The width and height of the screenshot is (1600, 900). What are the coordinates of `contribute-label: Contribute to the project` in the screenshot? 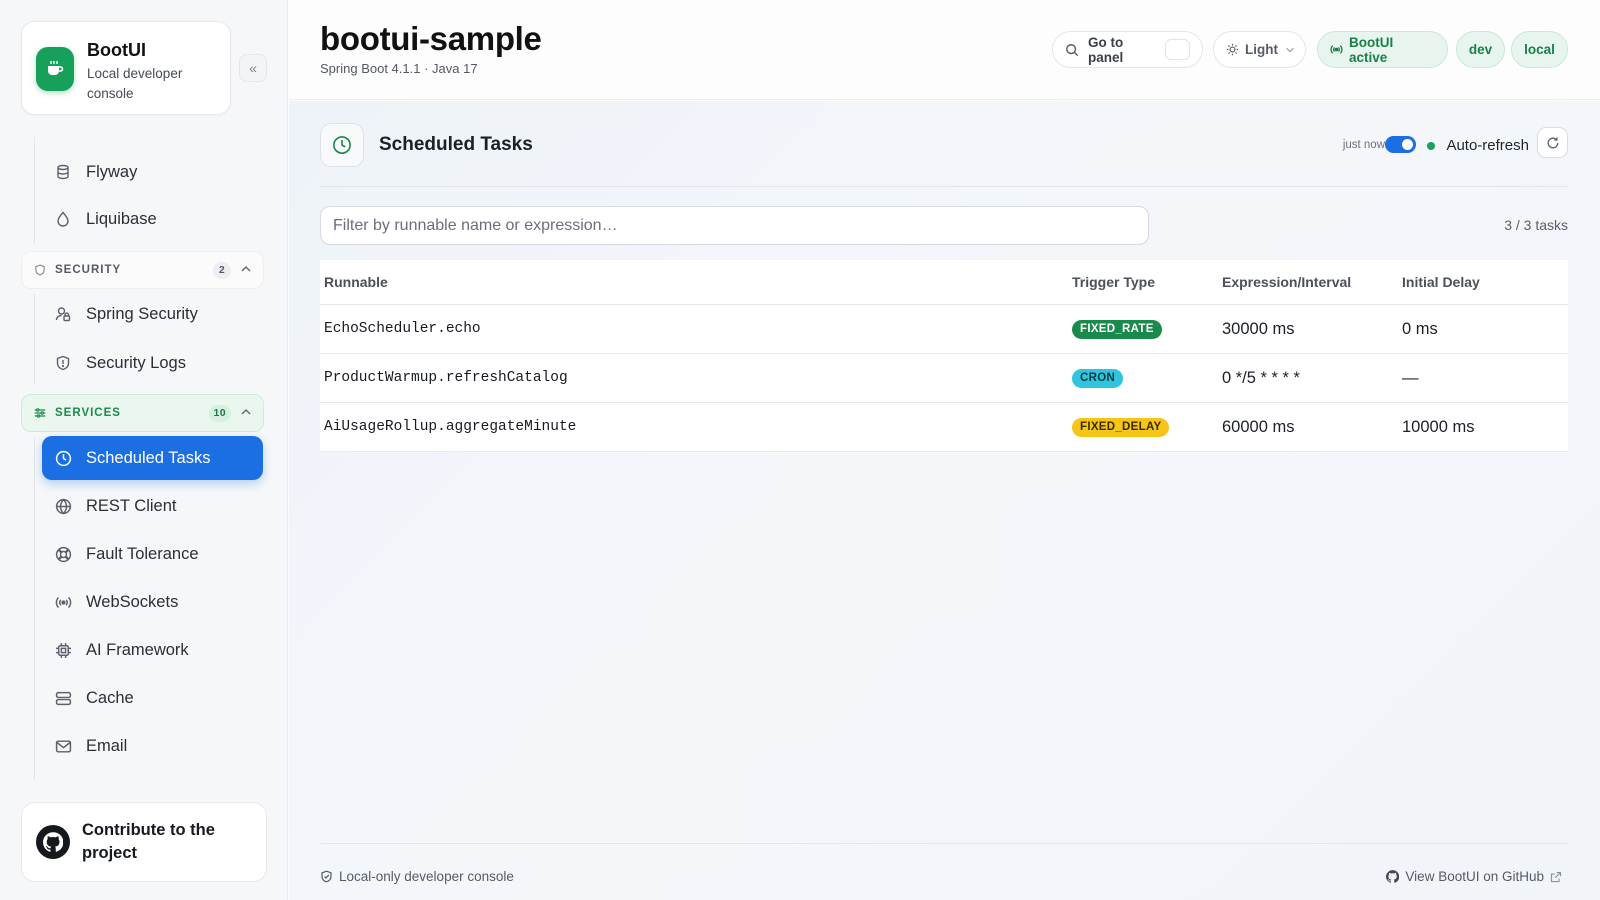 It's located at (148, 841).